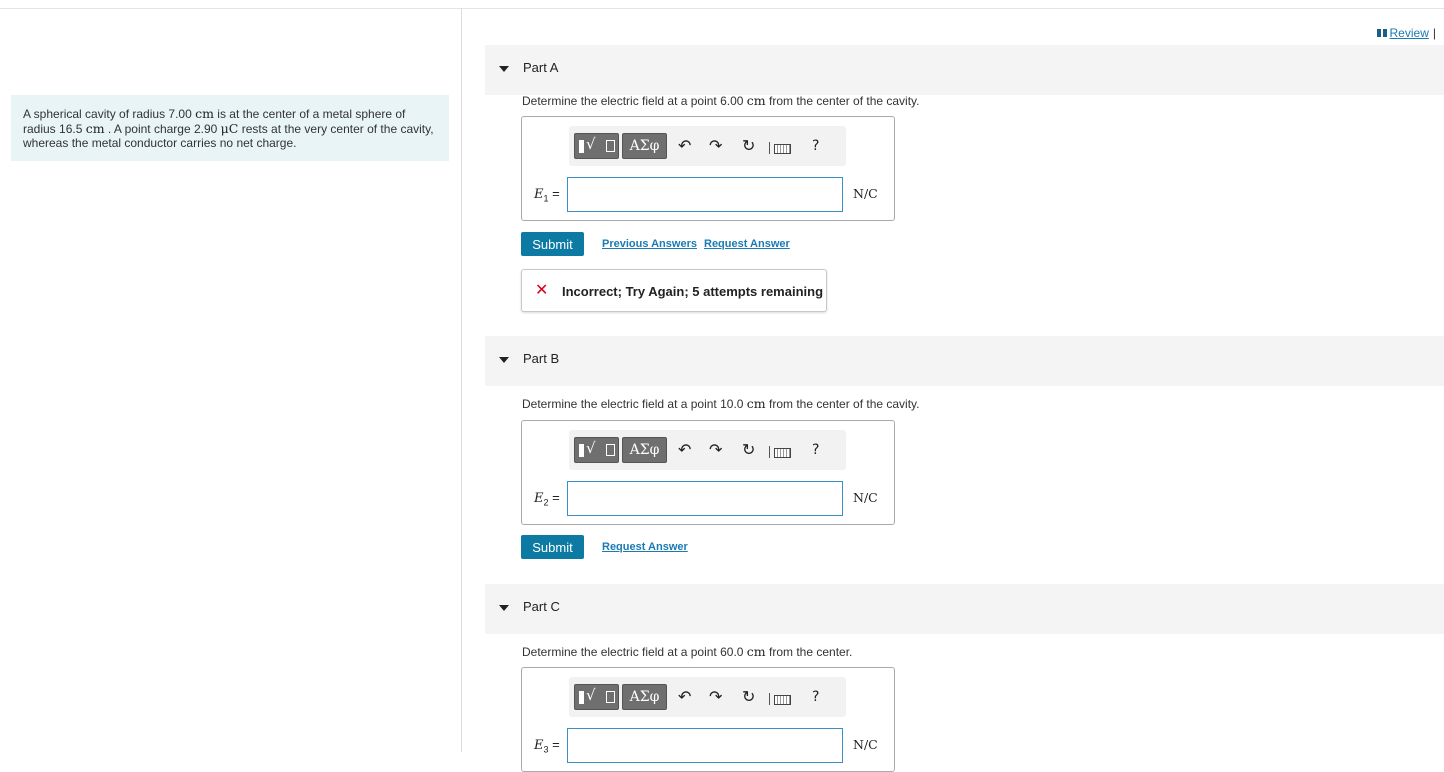  Describe the element at coordinates (705, 745) in the screenshot. I see `answer-input-e3` at that location.